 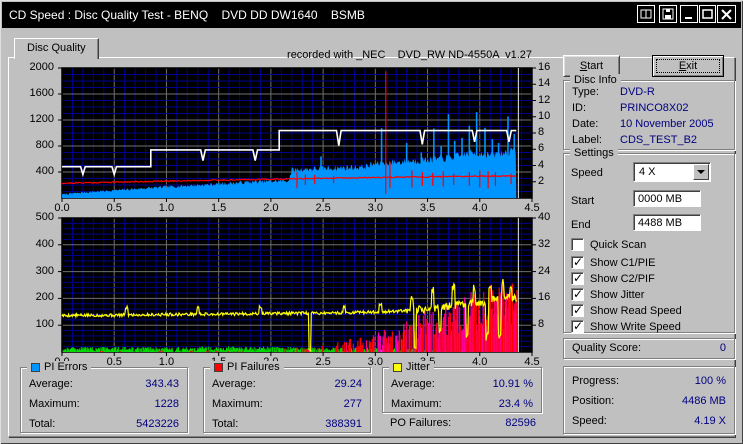 What do you see at coordinates (44, 297) in the screenshot?
I see `axis-tick-label: 200` at bounding box center [44, 297].